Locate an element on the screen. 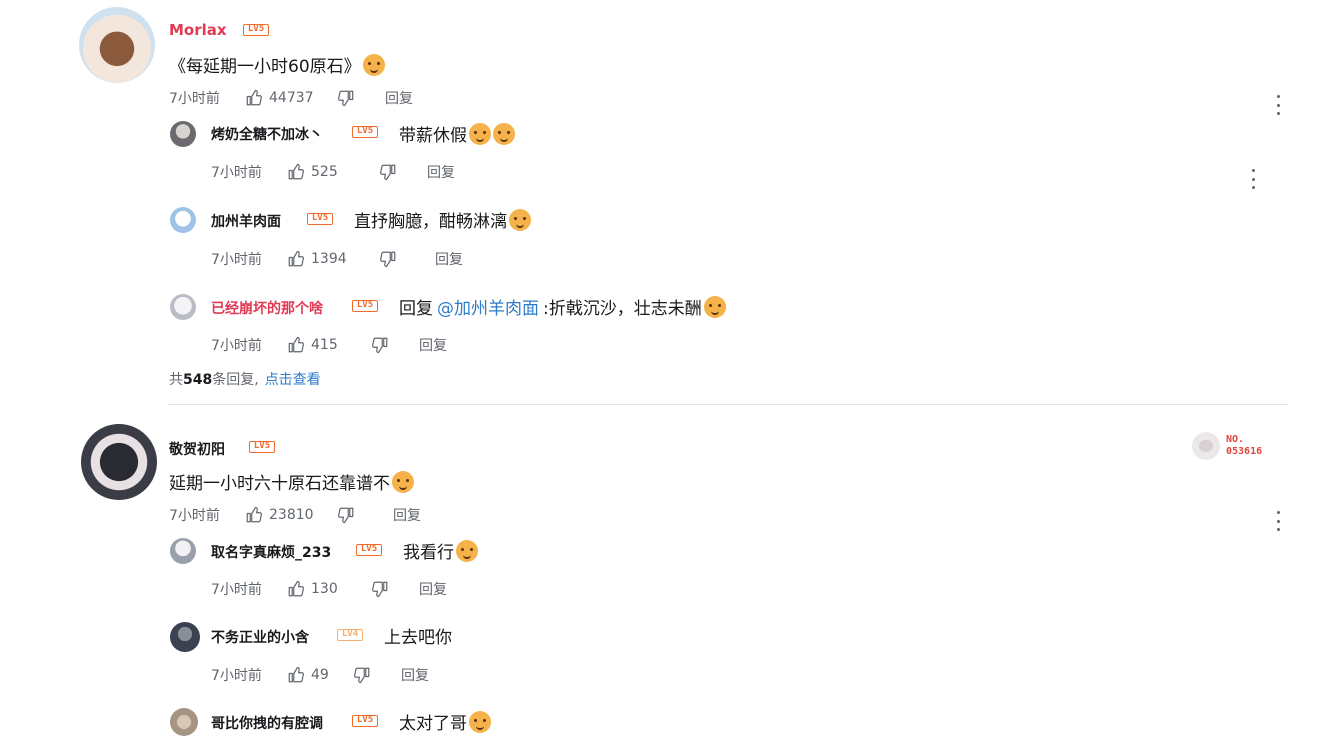 This screenshot has width=1323, height=744. like-button: 1394 is located at coordinates (333, 259).